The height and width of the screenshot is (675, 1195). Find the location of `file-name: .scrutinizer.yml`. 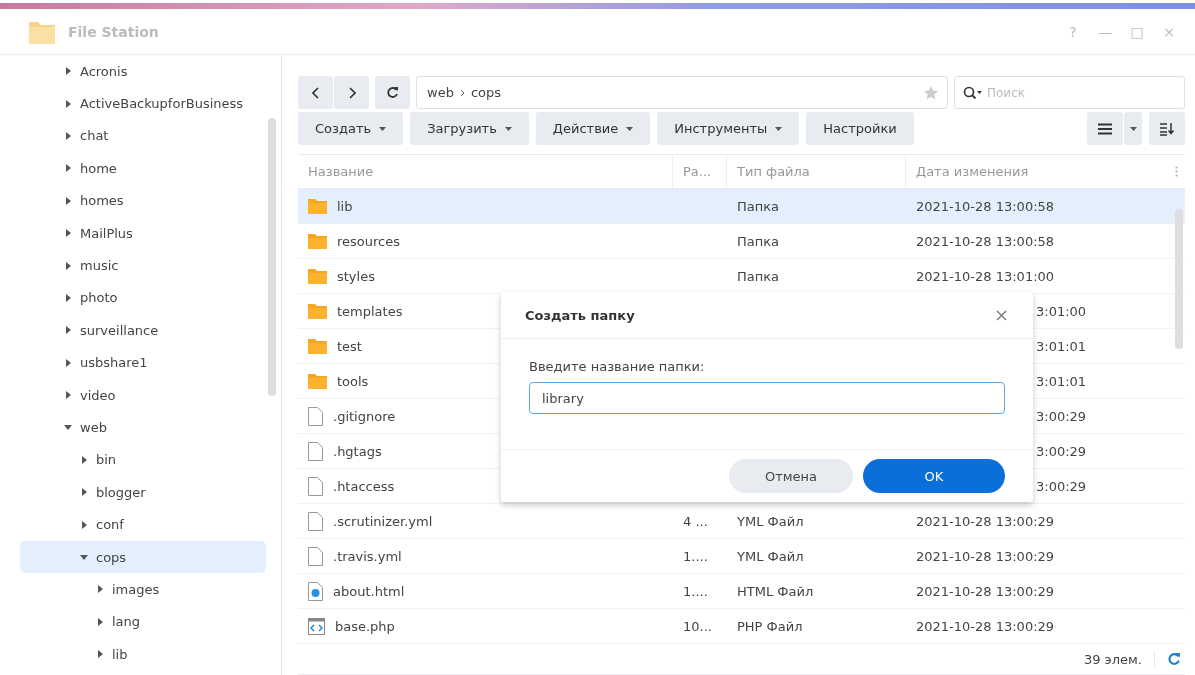

file-name: .scrutinizer.yml is located at coordinates (383, 521).